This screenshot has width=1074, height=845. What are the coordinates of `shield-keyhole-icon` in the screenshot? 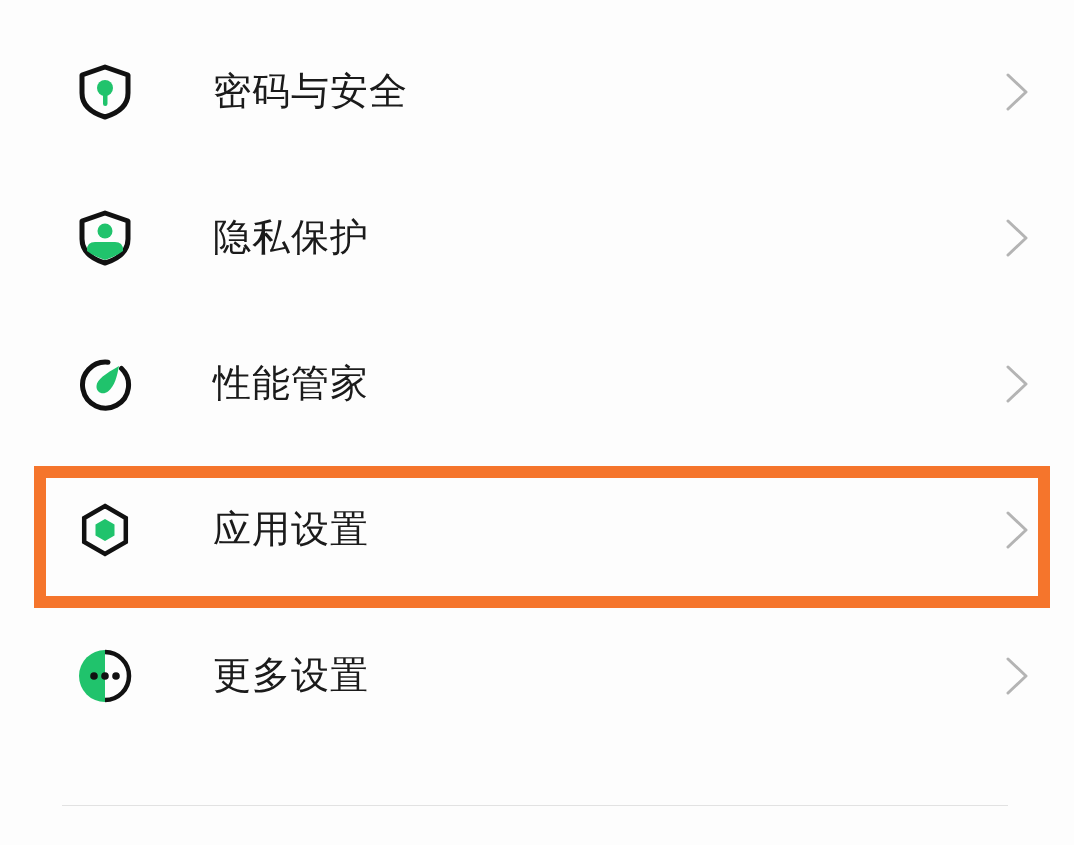 It's located at (105, 92).